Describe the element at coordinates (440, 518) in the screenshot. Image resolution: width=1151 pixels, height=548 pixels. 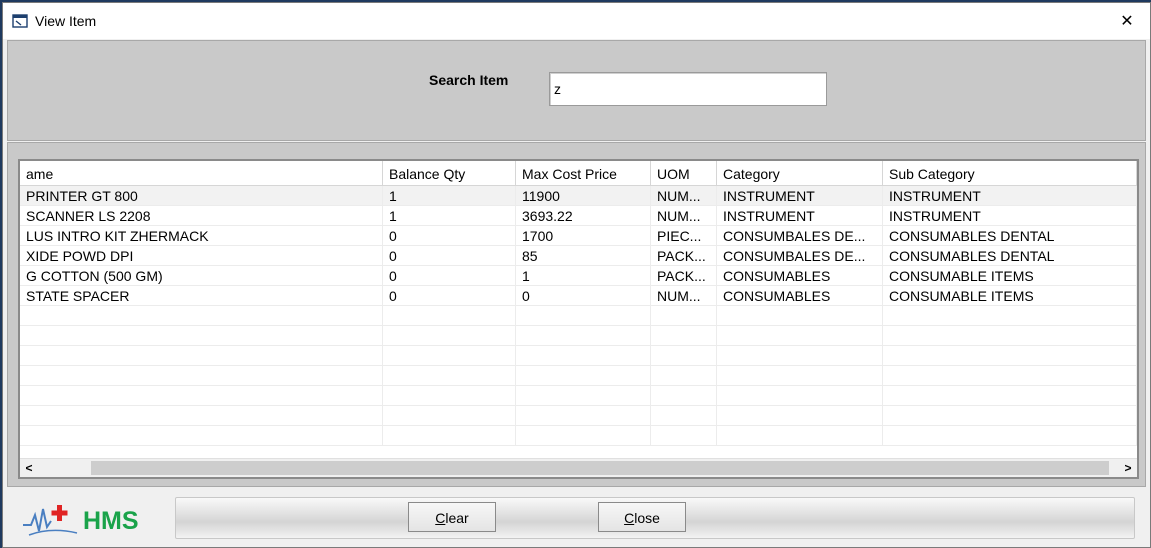
I see `clear-mnemonic: C` at that location.